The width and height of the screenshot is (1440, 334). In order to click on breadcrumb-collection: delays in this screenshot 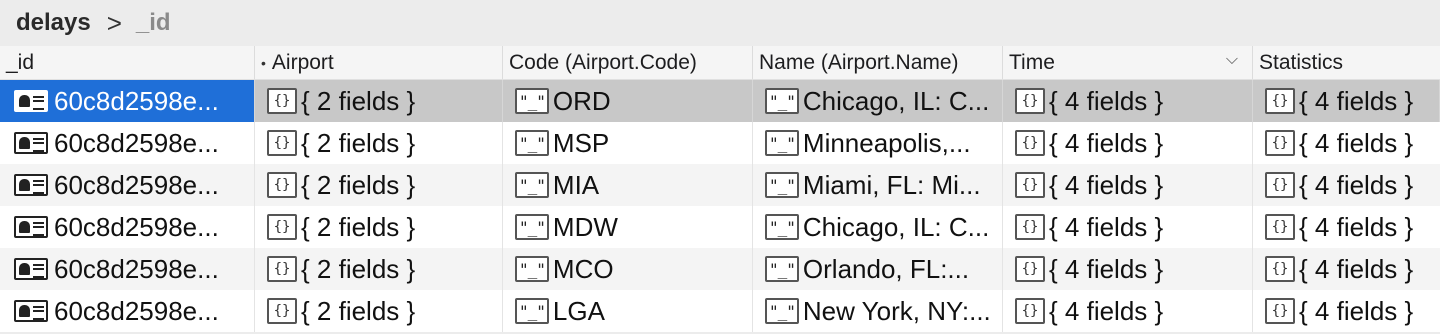, I will do `click(53, 23)`.